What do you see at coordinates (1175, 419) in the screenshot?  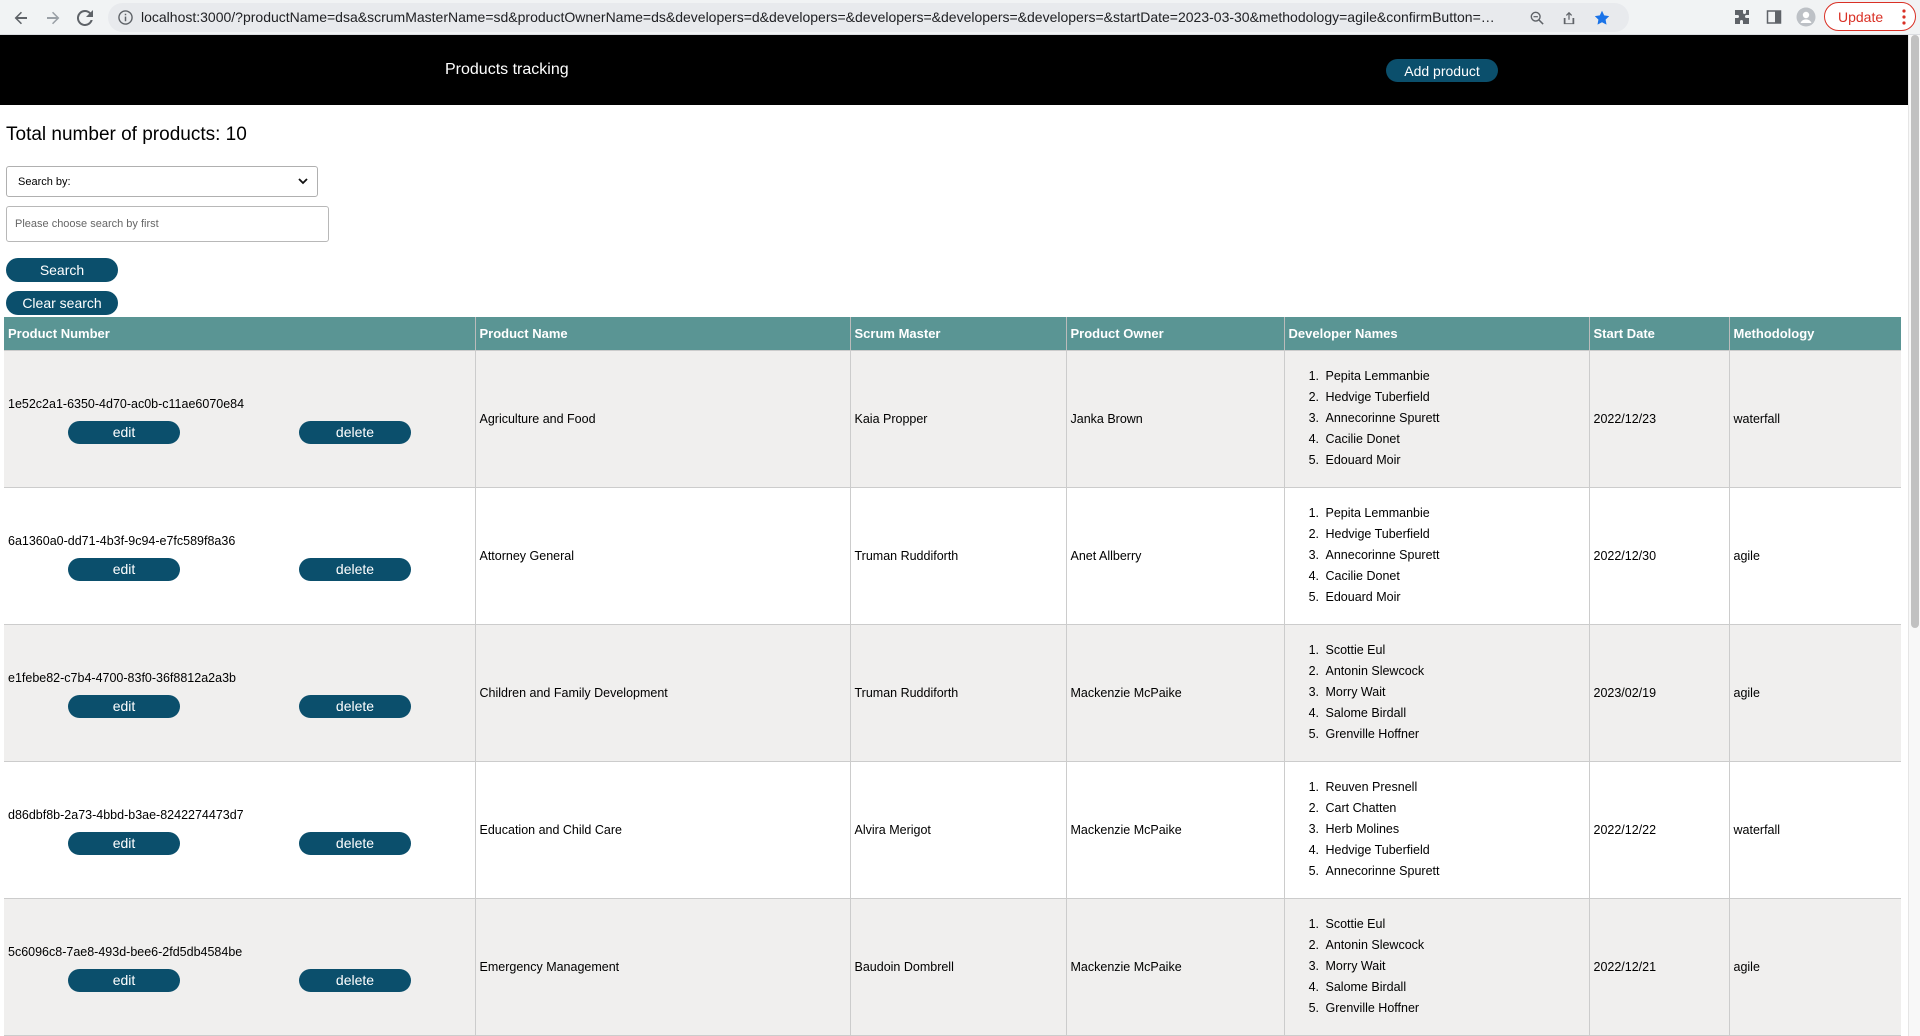 I see `product-owner: Janka Brown` at bounding box center [1175, 419].